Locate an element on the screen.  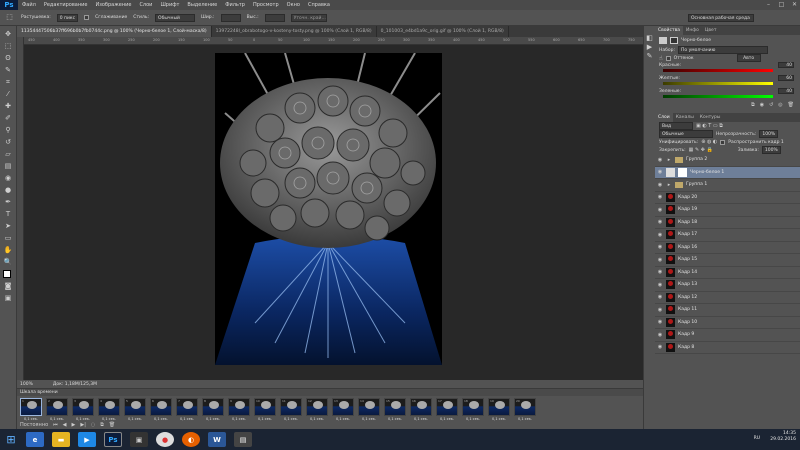
duplicate-frame-icon: ⧉ is located at coordinates (102, 425).